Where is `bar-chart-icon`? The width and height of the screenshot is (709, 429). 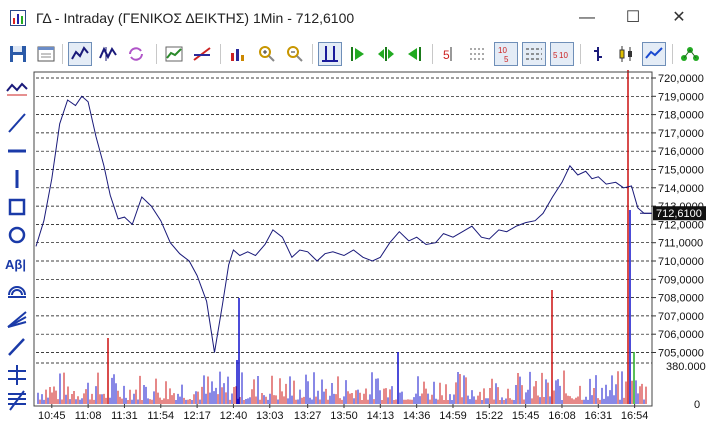
bar-chart-icon is located at coordinates (108, 54).